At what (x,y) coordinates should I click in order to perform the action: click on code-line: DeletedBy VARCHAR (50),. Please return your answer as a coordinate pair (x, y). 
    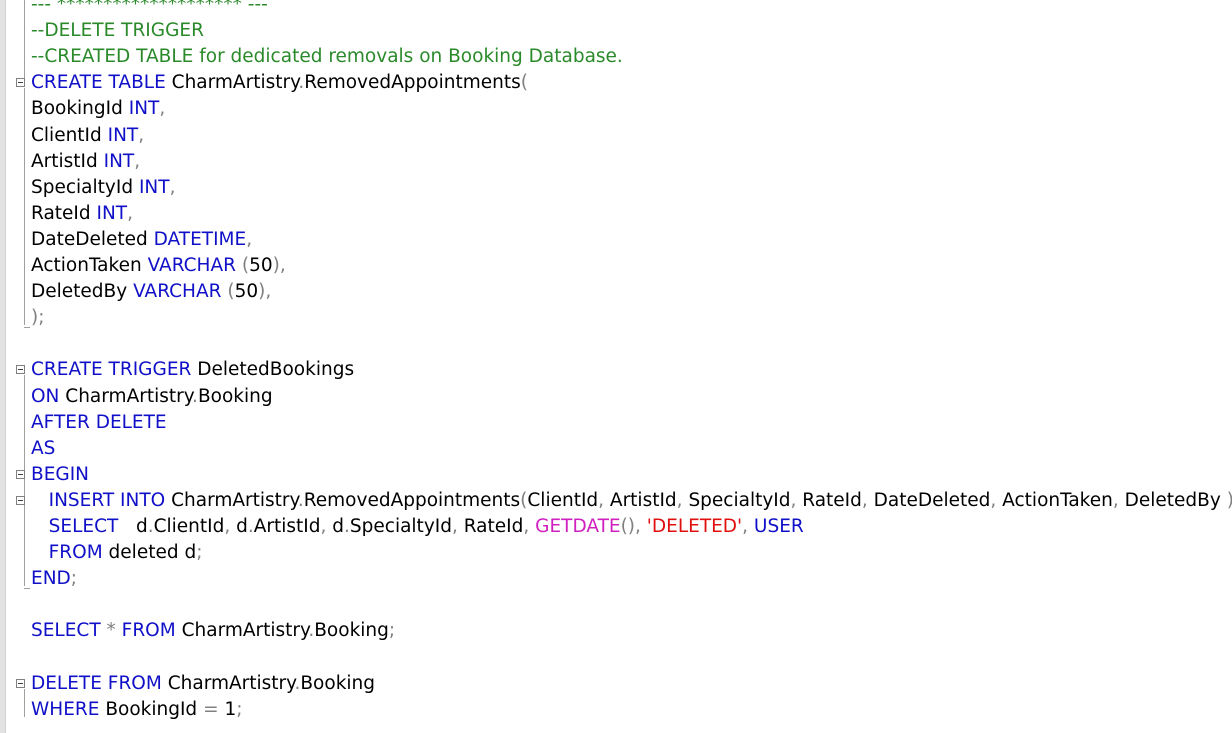
    Looking at the image, I should click on (616, 292).